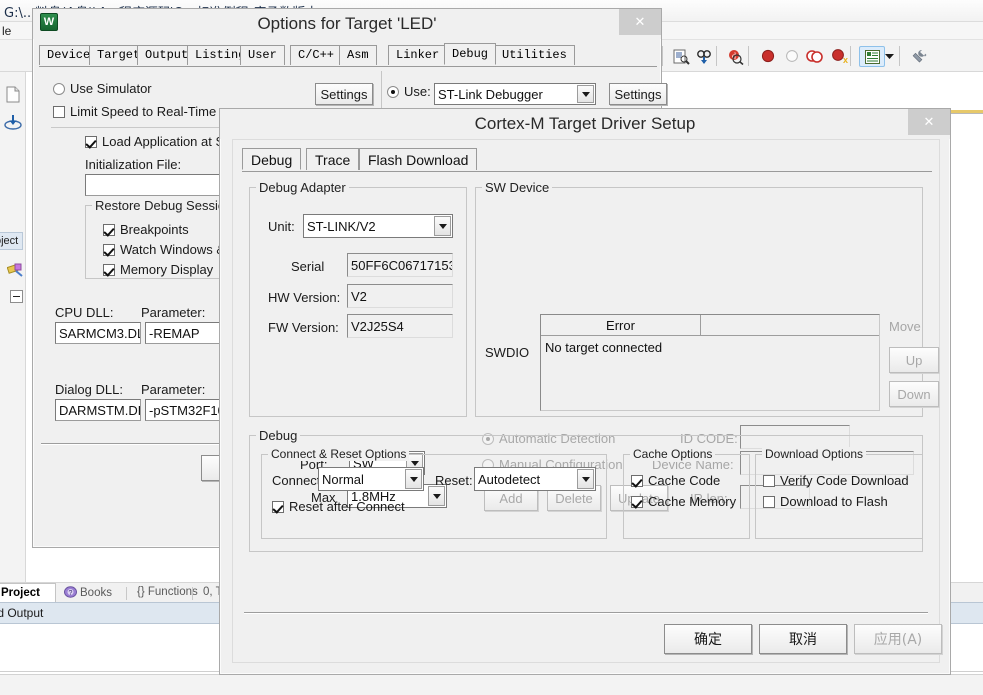 The image size is (983, 695). Describe the element at coordinates (343, 479) in the screenshot. I see `connect-select-value: Normal` at that location.